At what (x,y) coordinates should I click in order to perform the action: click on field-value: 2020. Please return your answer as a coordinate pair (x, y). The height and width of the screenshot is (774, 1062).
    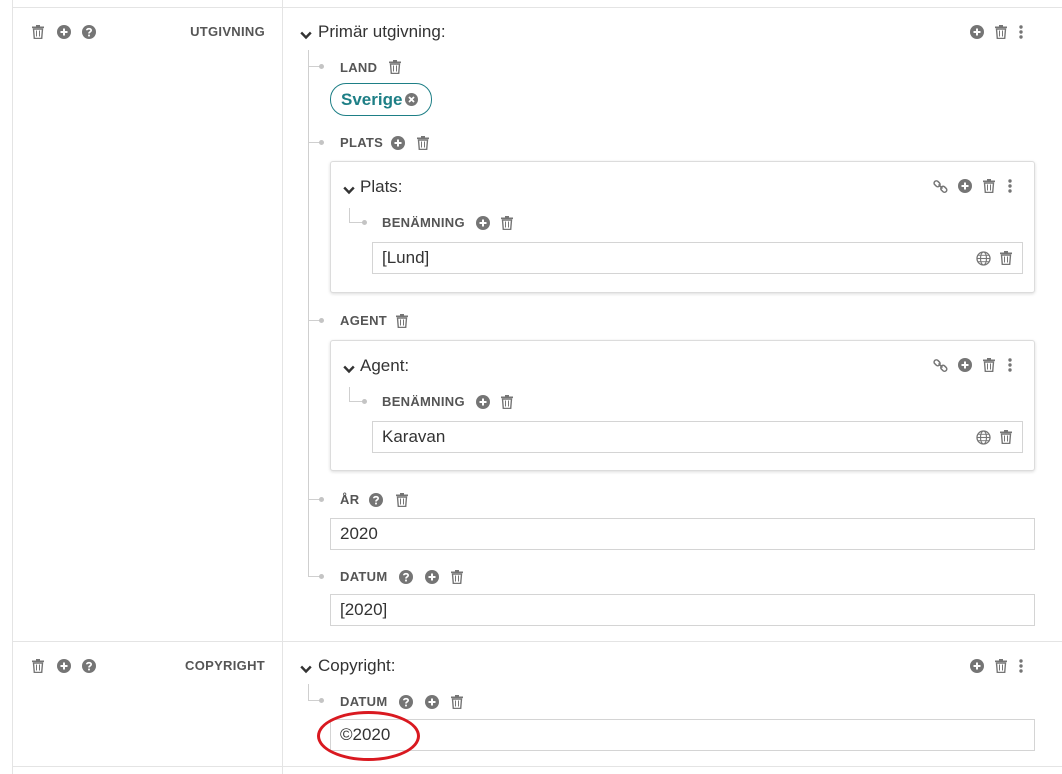
    Looking at the image, I should click on (359, 533).